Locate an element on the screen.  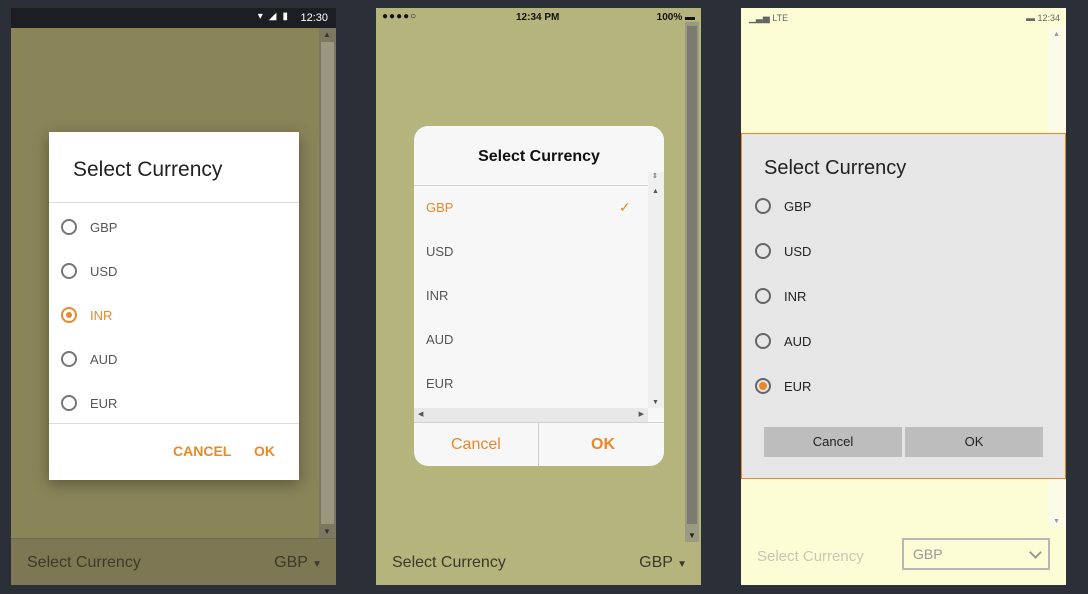
ios-status-bar: ●●●●○ 12:34 PM 100% ▬ is located at coordinates (538, 17).